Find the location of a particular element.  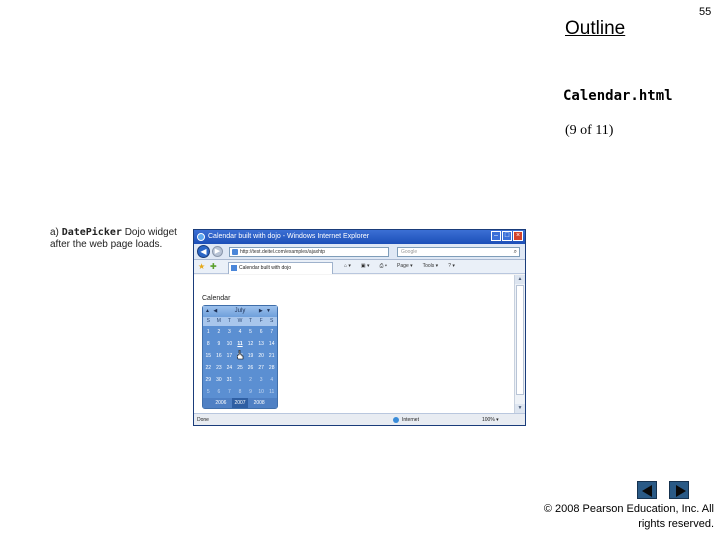

calendar-day: 16 is located at coordinates (219, 356).